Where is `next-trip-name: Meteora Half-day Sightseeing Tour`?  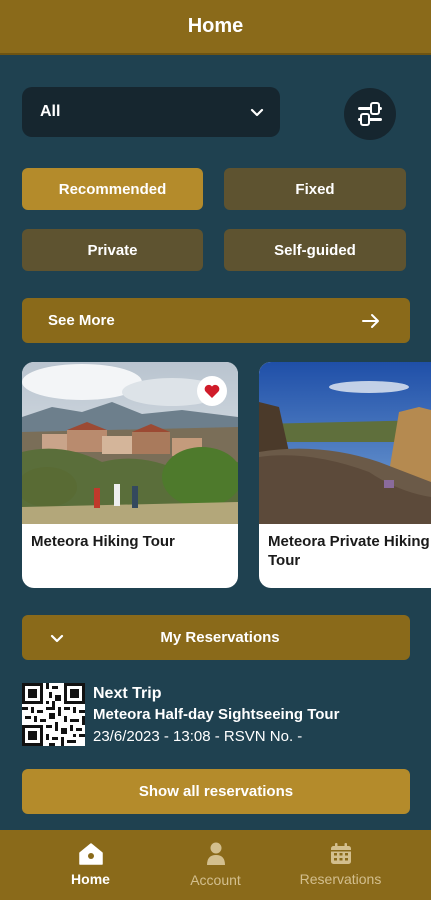
next-trip-name: Meteora Half-day Sightseeing Tour is located at coordinates (216, 714).